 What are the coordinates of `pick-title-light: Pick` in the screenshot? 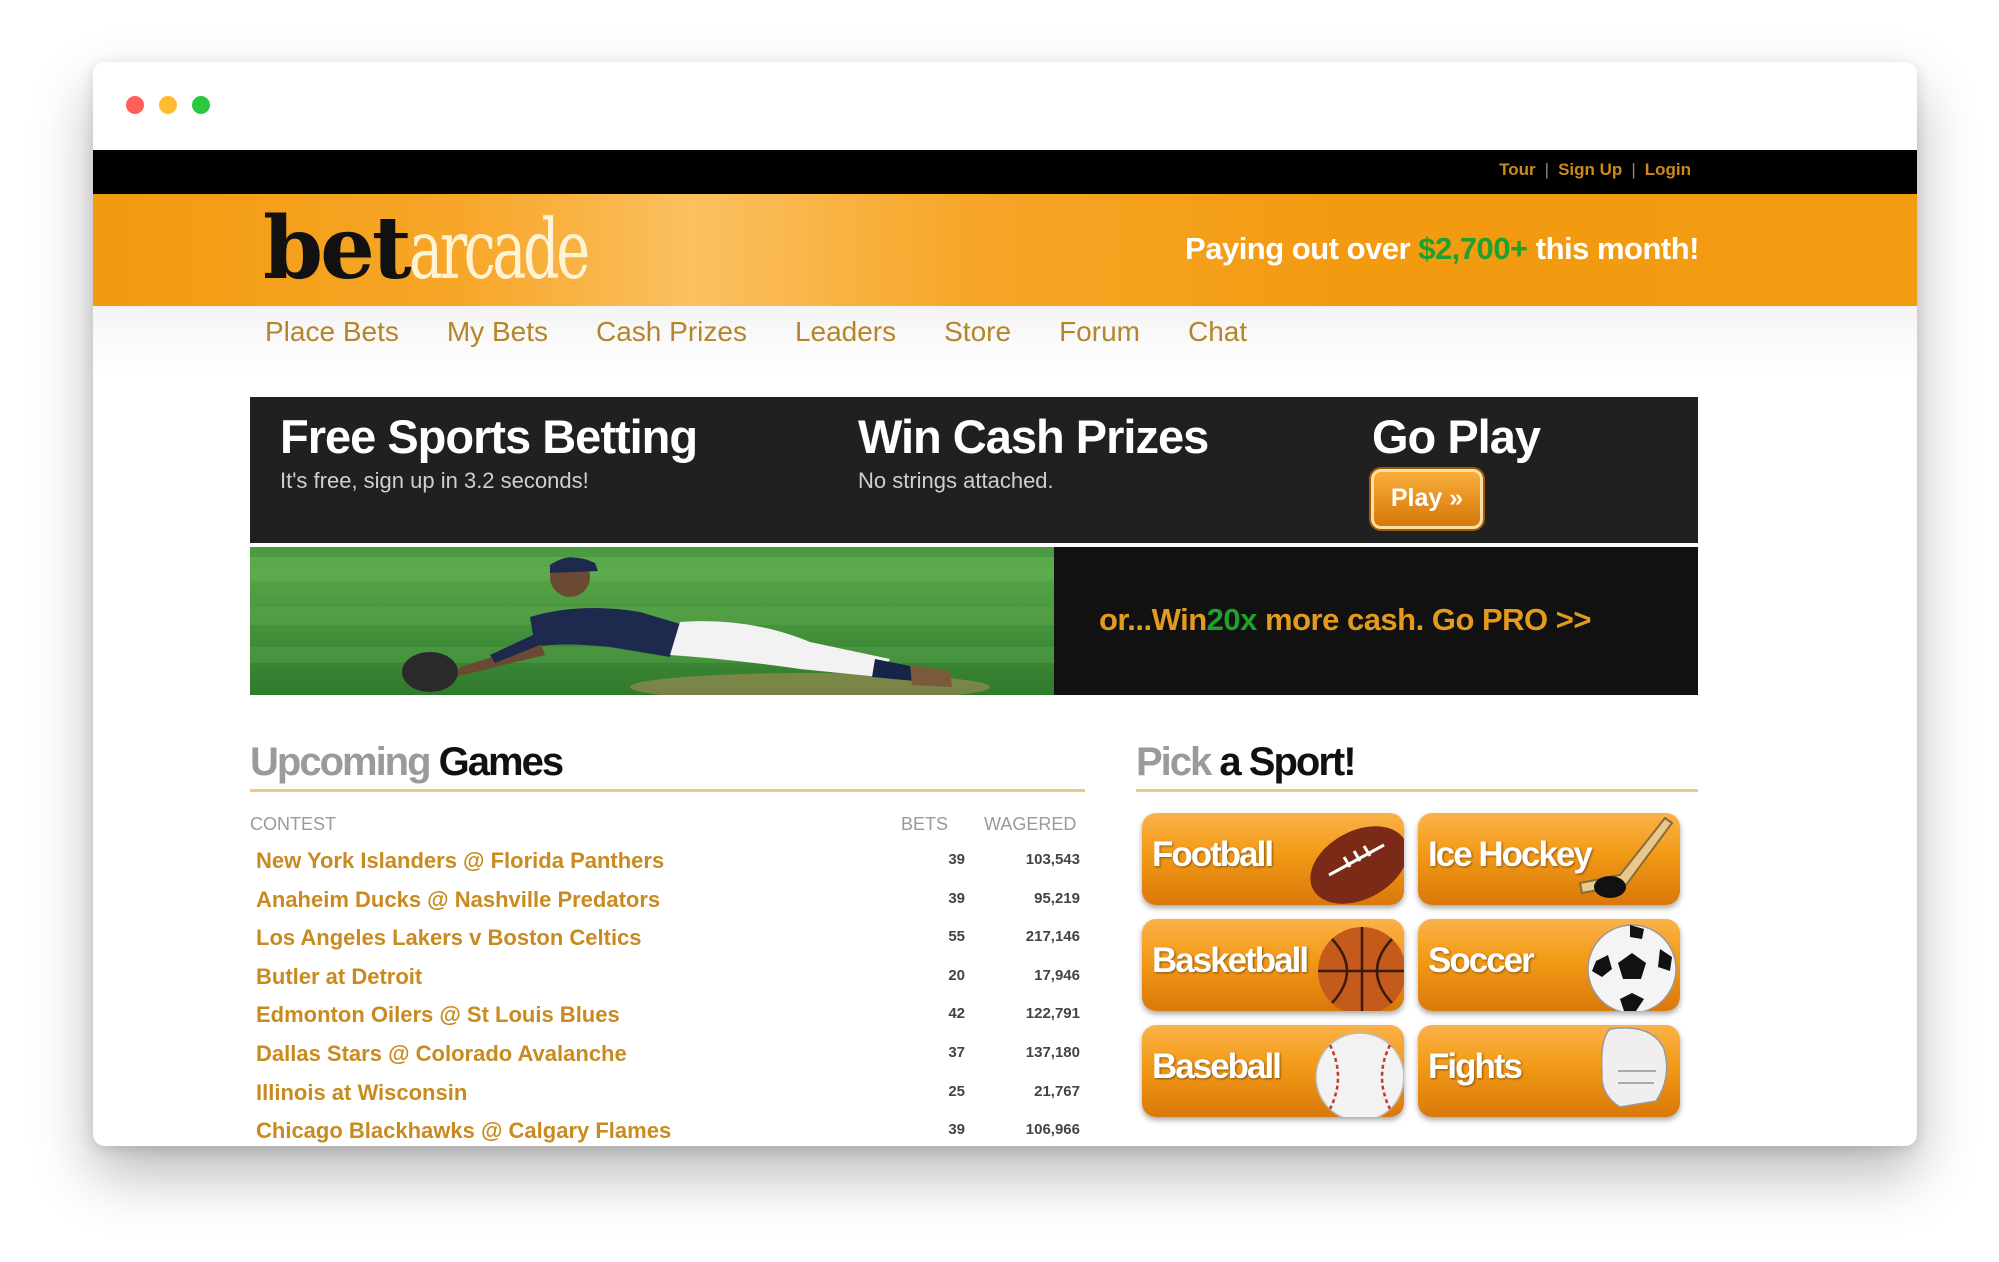 It's located at (1174, 762).